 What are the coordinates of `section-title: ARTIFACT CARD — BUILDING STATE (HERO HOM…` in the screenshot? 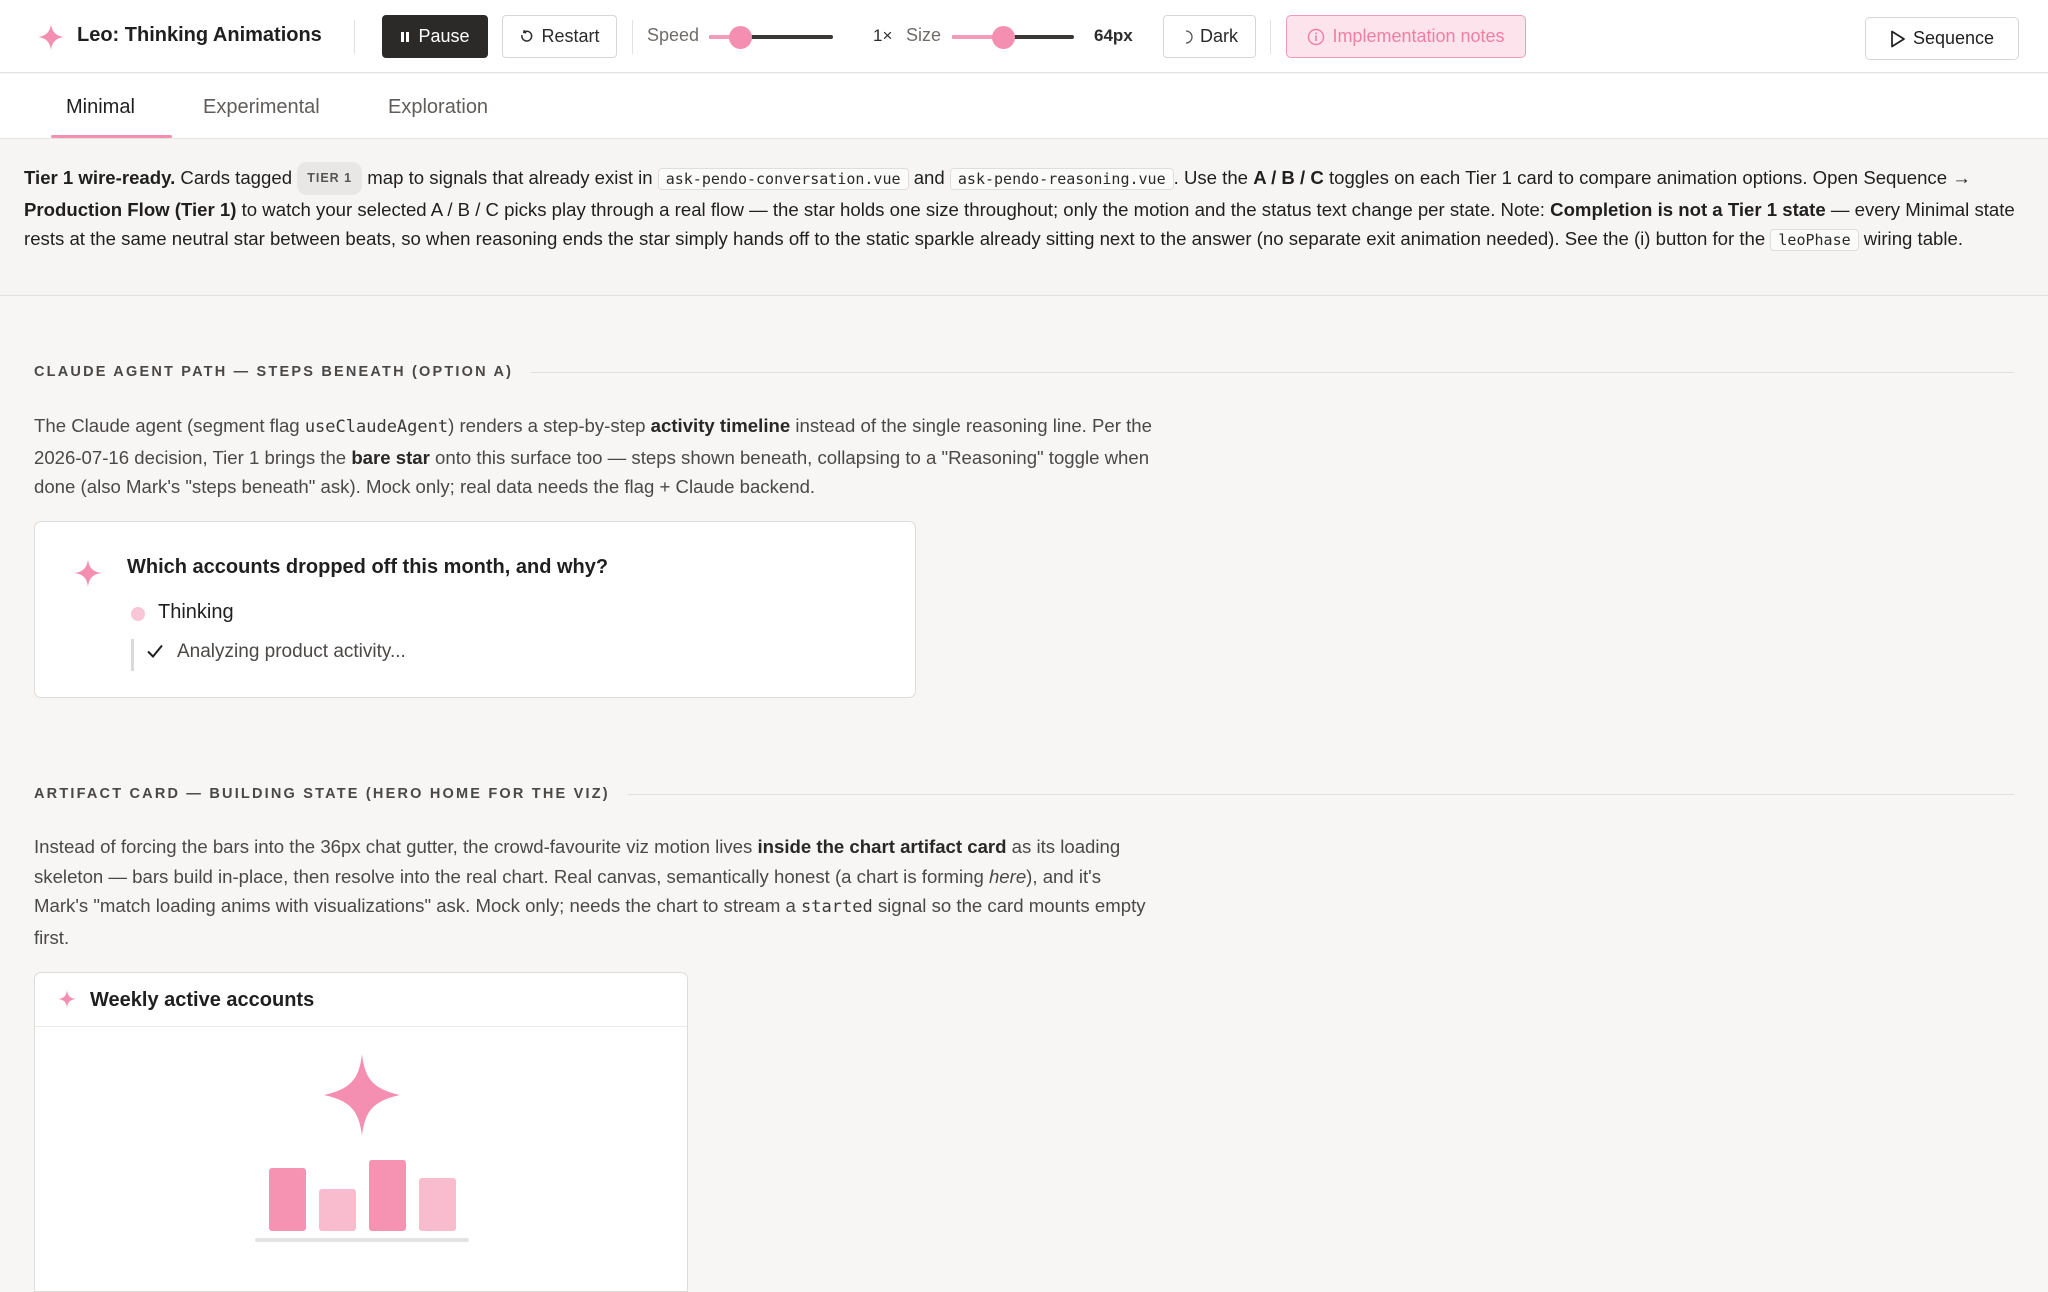 It's located at (322, 794).